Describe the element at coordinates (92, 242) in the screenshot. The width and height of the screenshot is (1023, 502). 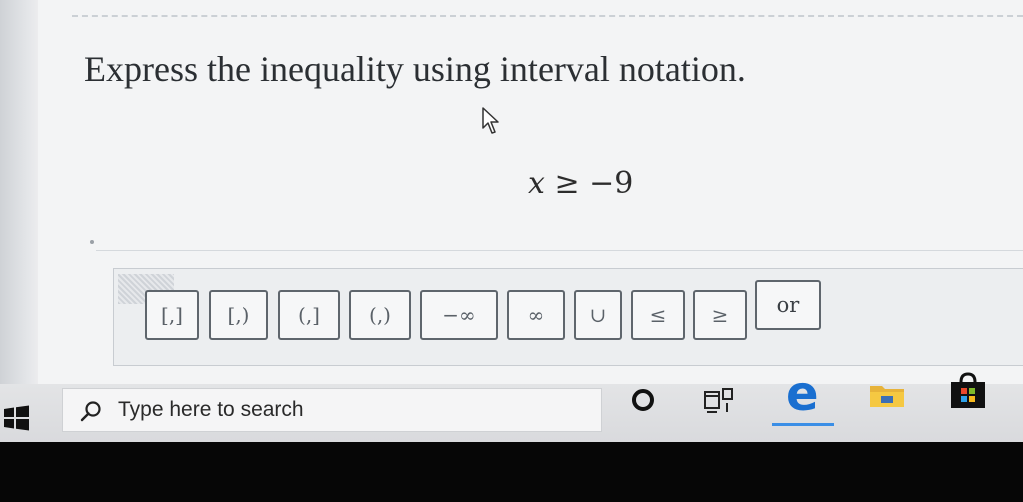
I see `bullet-dot` at that location.